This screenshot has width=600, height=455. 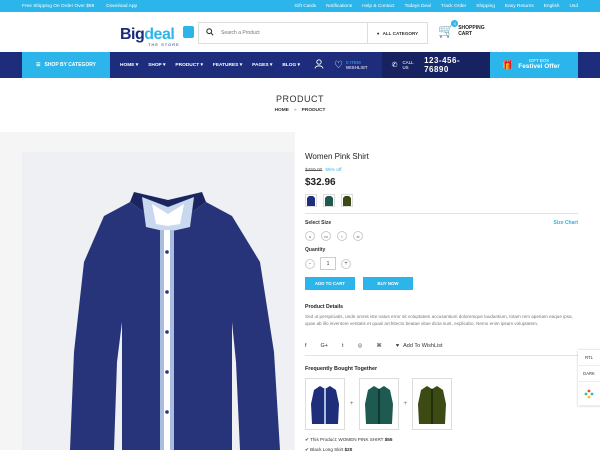 What do you see at coordinates (341, 369) in the screenshot?
I see `frequently-bought-title: Frequently Bought Together` at bounding box center [341, 369].